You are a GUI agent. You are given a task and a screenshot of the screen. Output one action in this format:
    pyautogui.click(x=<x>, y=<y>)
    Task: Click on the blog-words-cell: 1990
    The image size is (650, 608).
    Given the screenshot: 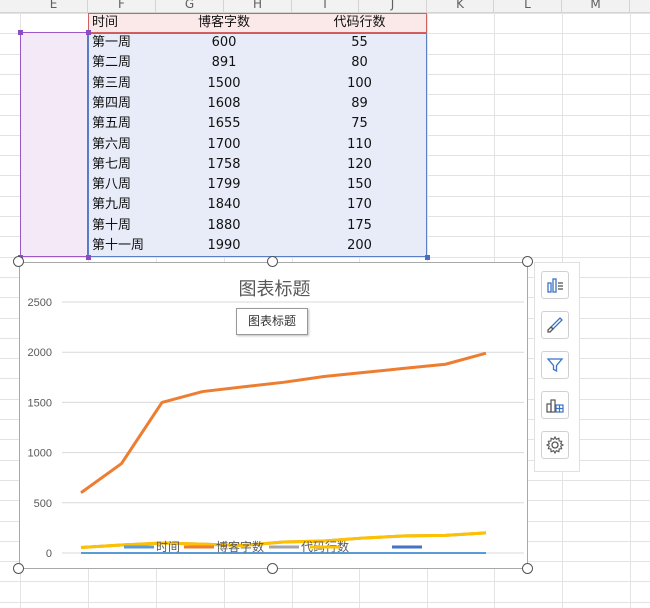 What is the action you would take?
    pyautogui.click(x=224, y=246)
    